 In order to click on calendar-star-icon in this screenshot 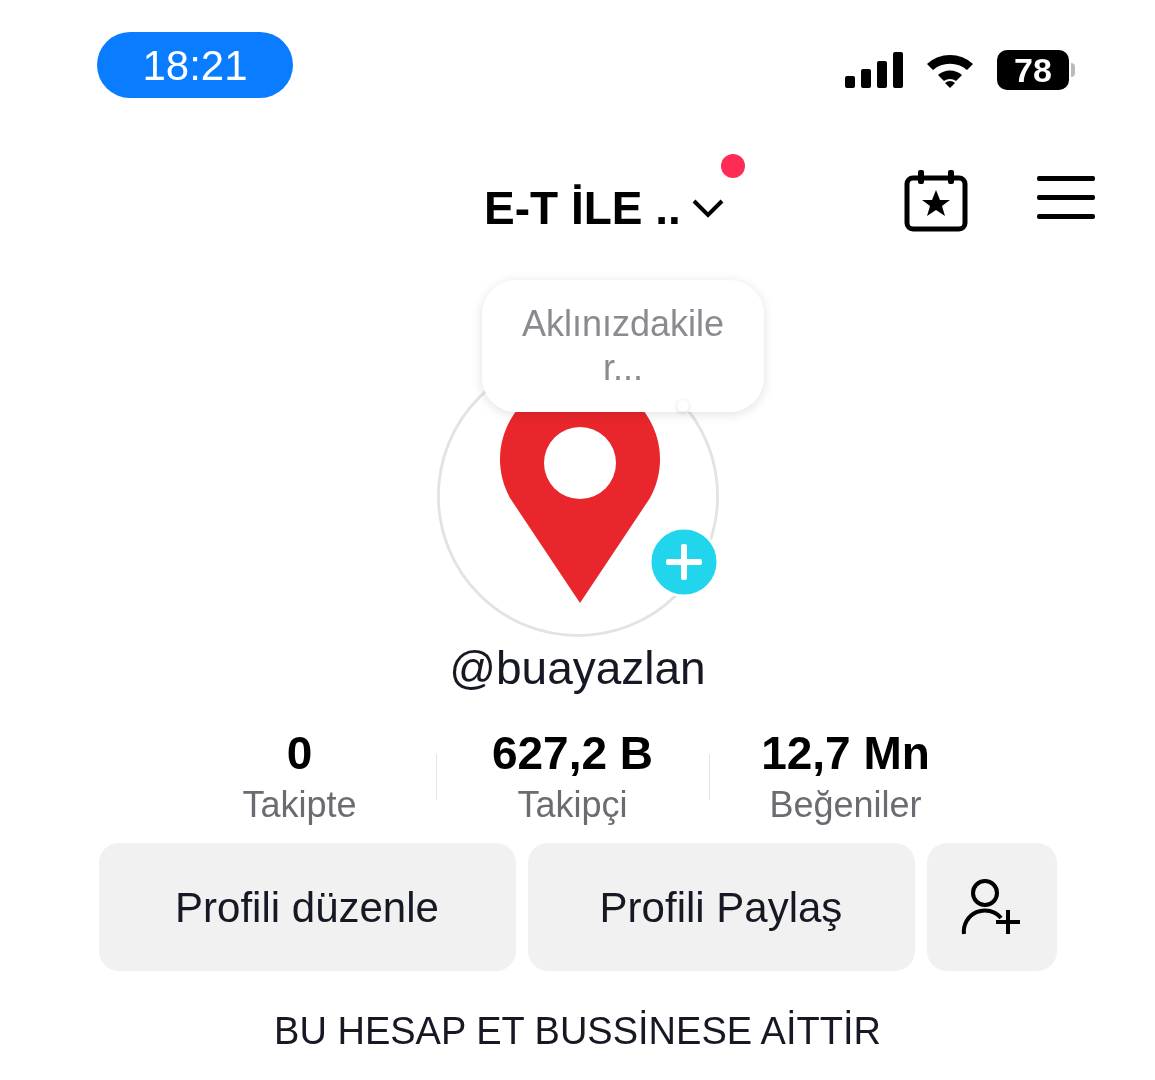, I will do `click(936, 201)`.